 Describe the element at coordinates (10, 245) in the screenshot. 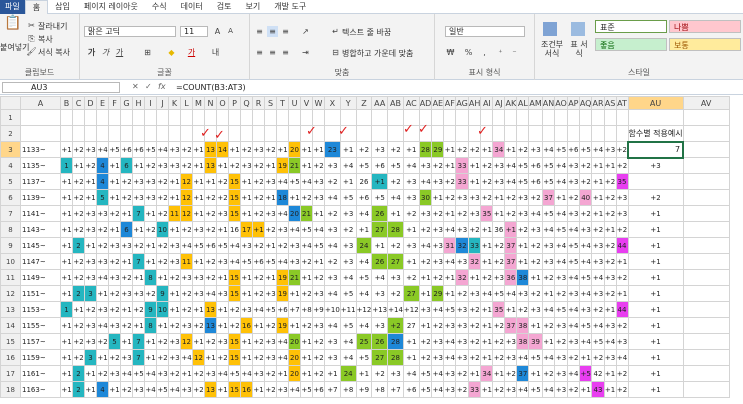

I see `row-header: 9` at that location.